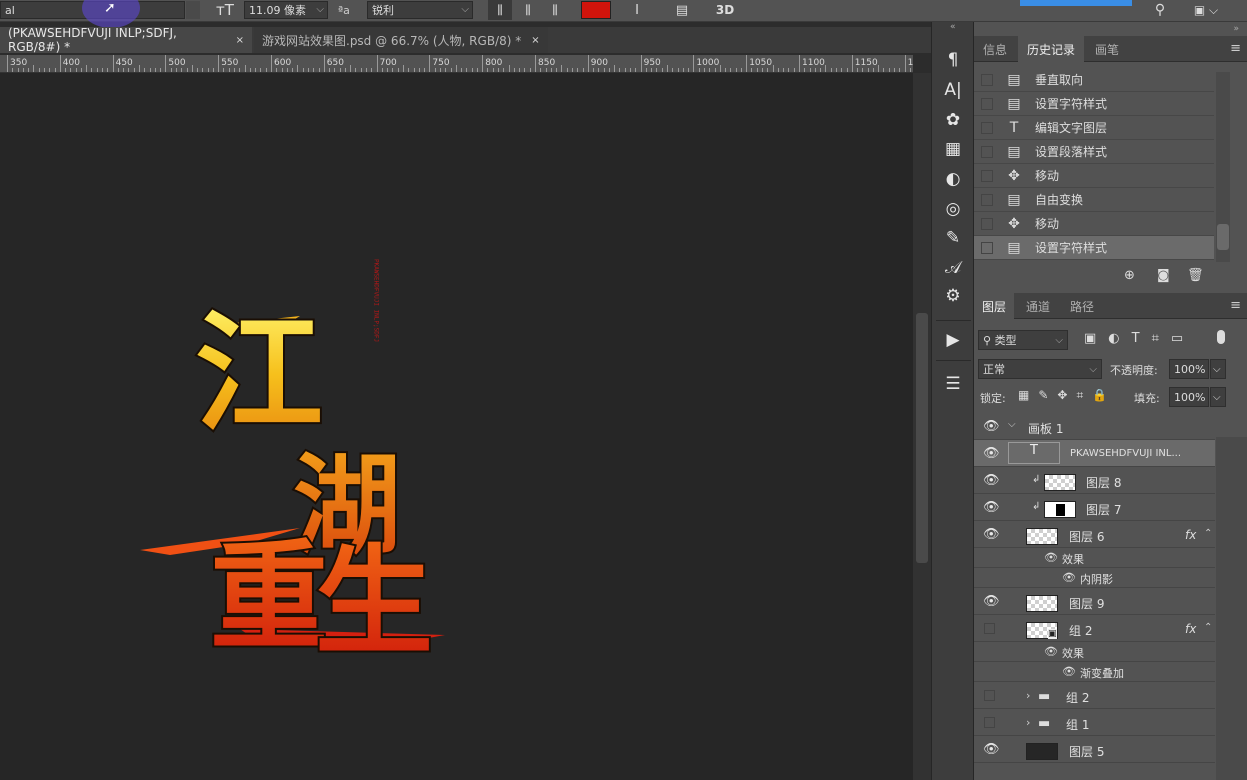 Image resolution: width=1247 pixels, height=780 pixels. What do you see at coordinates (953, 209) in the screenshot?
I see `cloud-library-icon: ◎` at bounding box center [953, 209].